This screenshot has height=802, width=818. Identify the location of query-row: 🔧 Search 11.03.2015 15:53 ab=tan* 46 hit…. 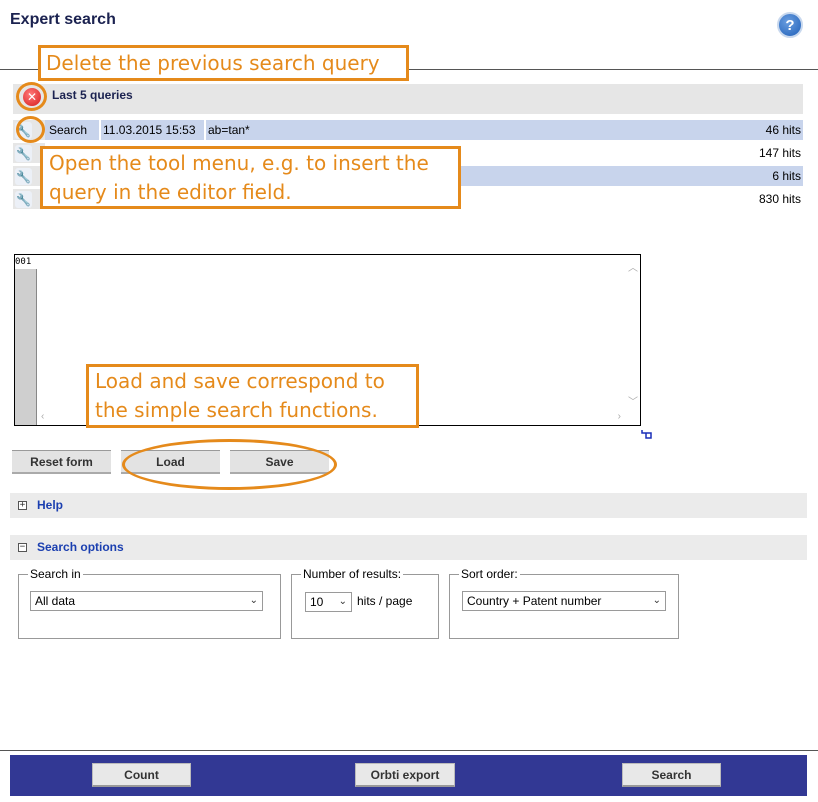
(408, 130).